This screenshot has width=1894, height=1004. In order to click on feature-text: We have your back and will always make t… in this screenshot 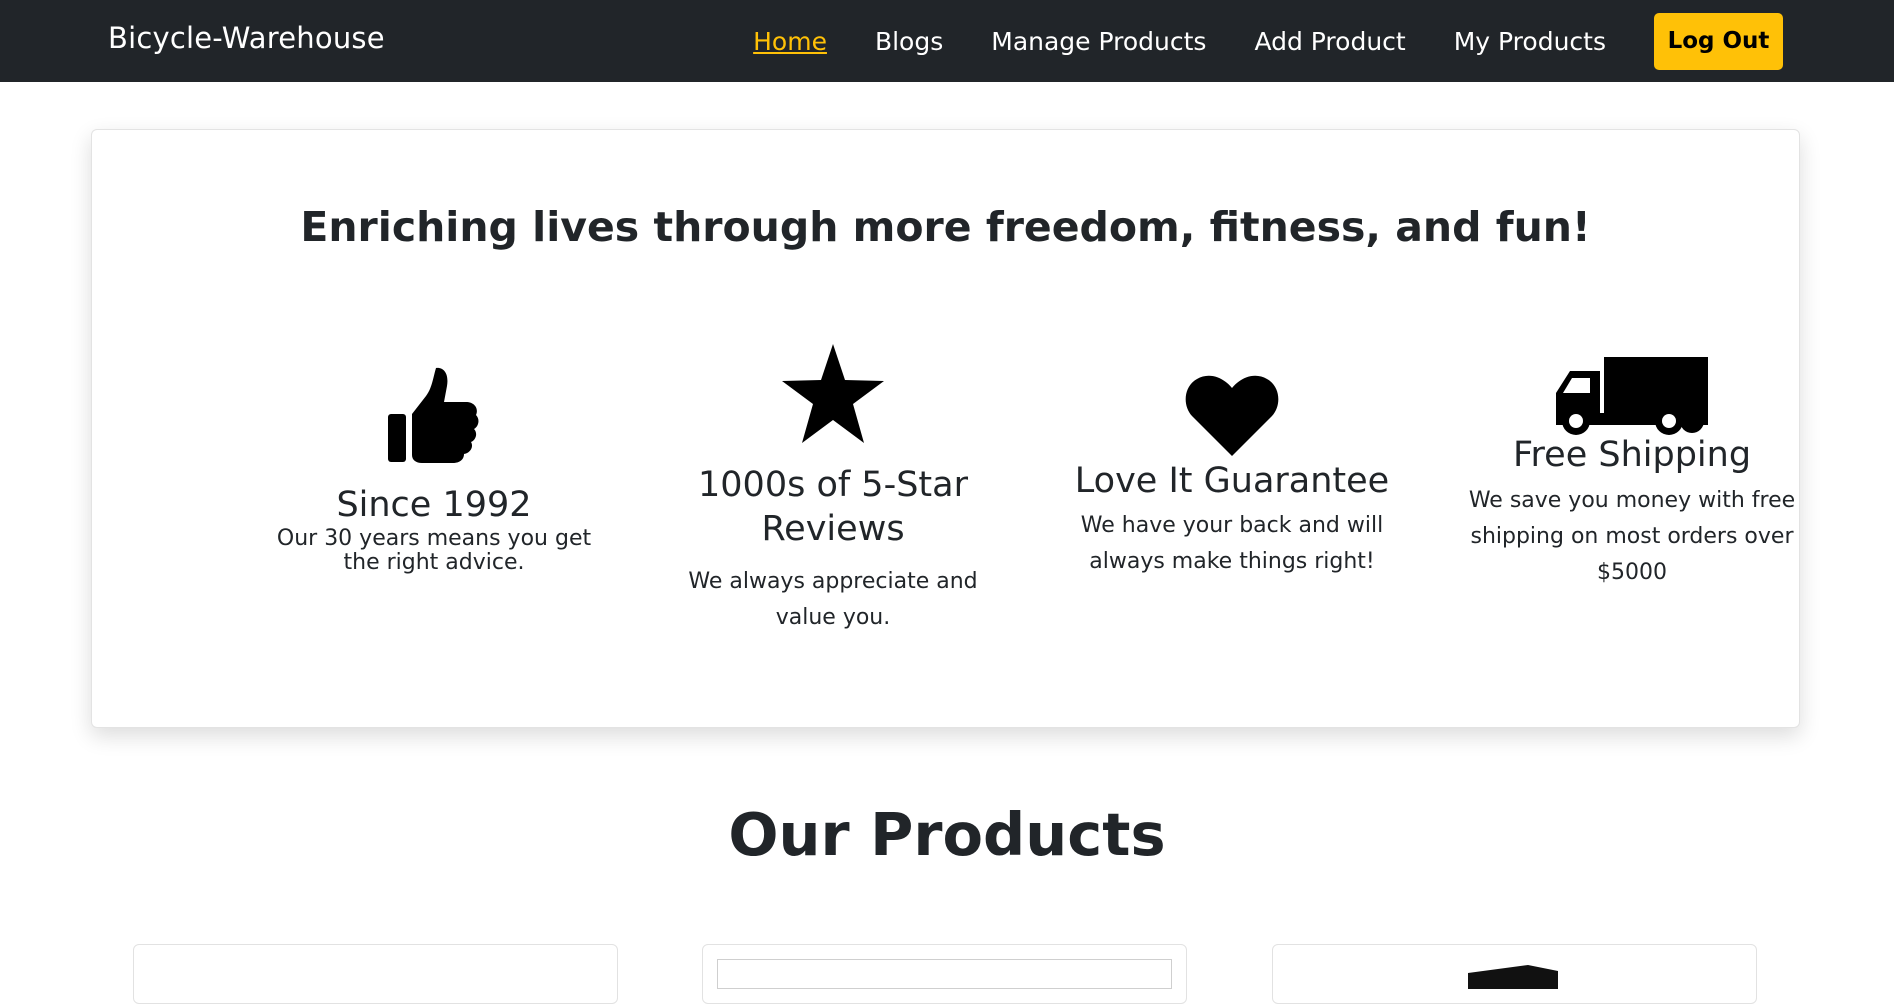, I will do `click(1232, 543)`.